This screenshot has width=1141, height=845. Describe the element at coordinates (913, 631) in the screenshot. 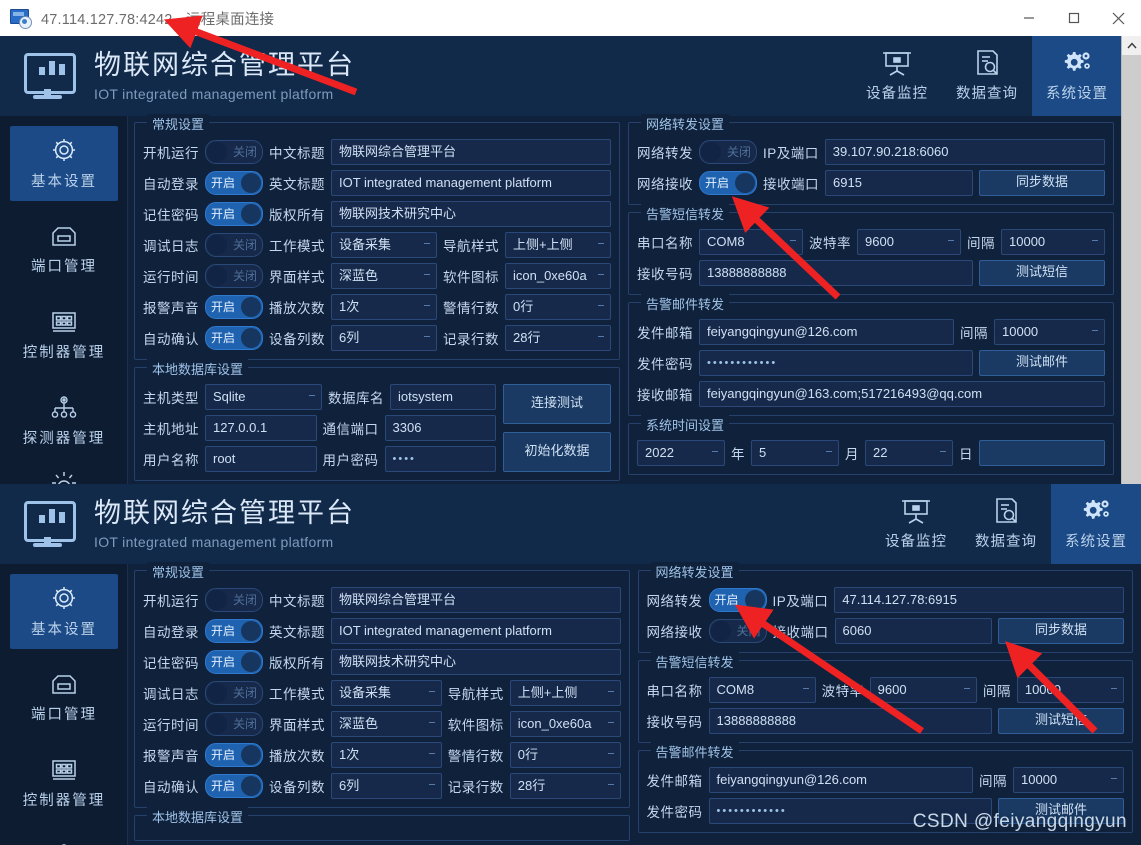

I see `input-receive-port: 6060` at that location.